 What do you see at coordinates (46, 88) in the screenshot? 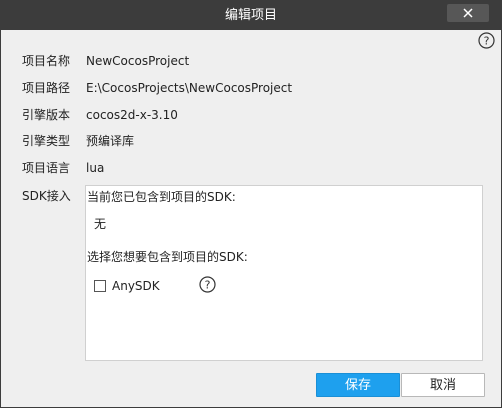
I see `project-path-label: 项目路径` at bounding box center [46, 88].